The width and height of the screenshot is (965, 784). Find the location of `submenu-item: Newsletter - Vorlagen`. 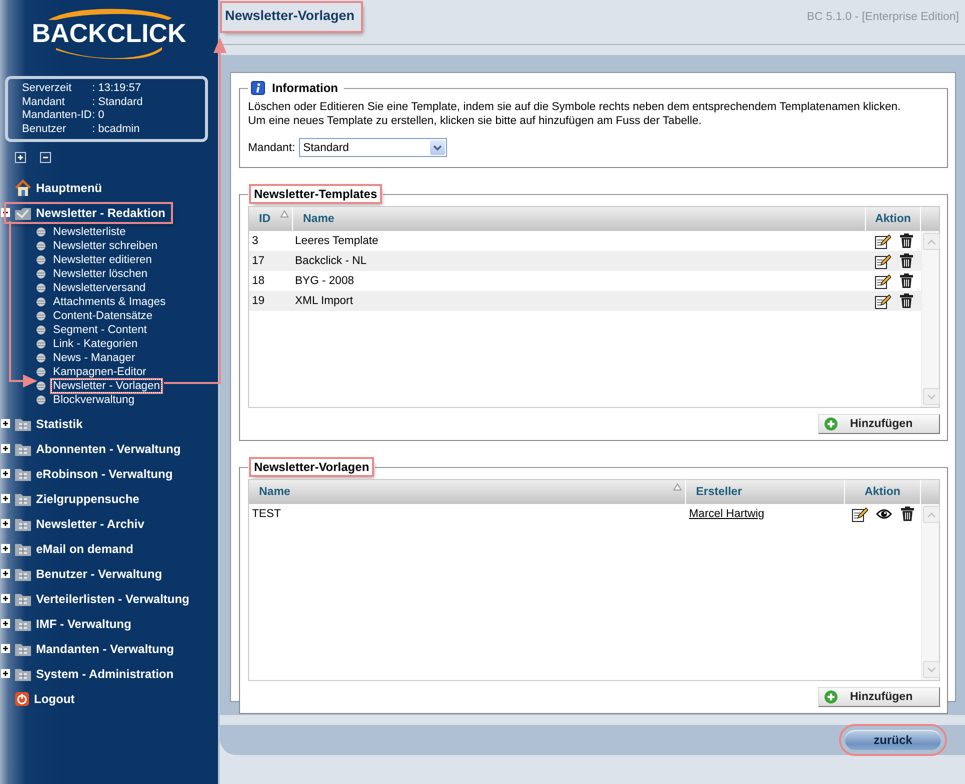

submenu-item: Newsletter - Vorlagen is located at coordinates (106, 386).